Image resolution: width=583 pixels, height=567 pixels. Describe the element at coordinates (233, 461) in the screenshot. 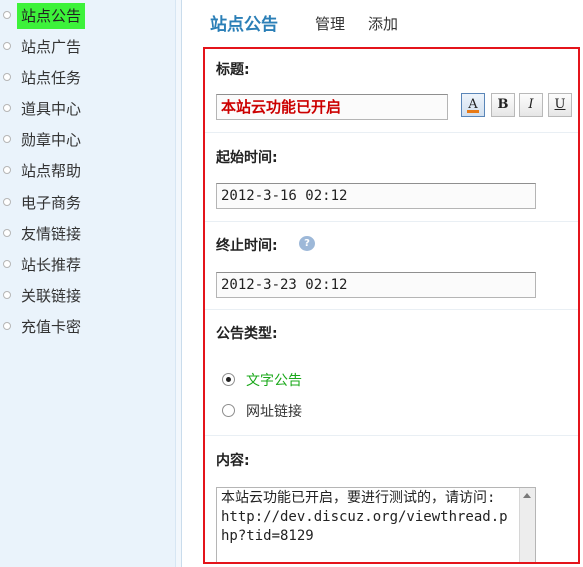

I see `content-label: 内容:` at that location.